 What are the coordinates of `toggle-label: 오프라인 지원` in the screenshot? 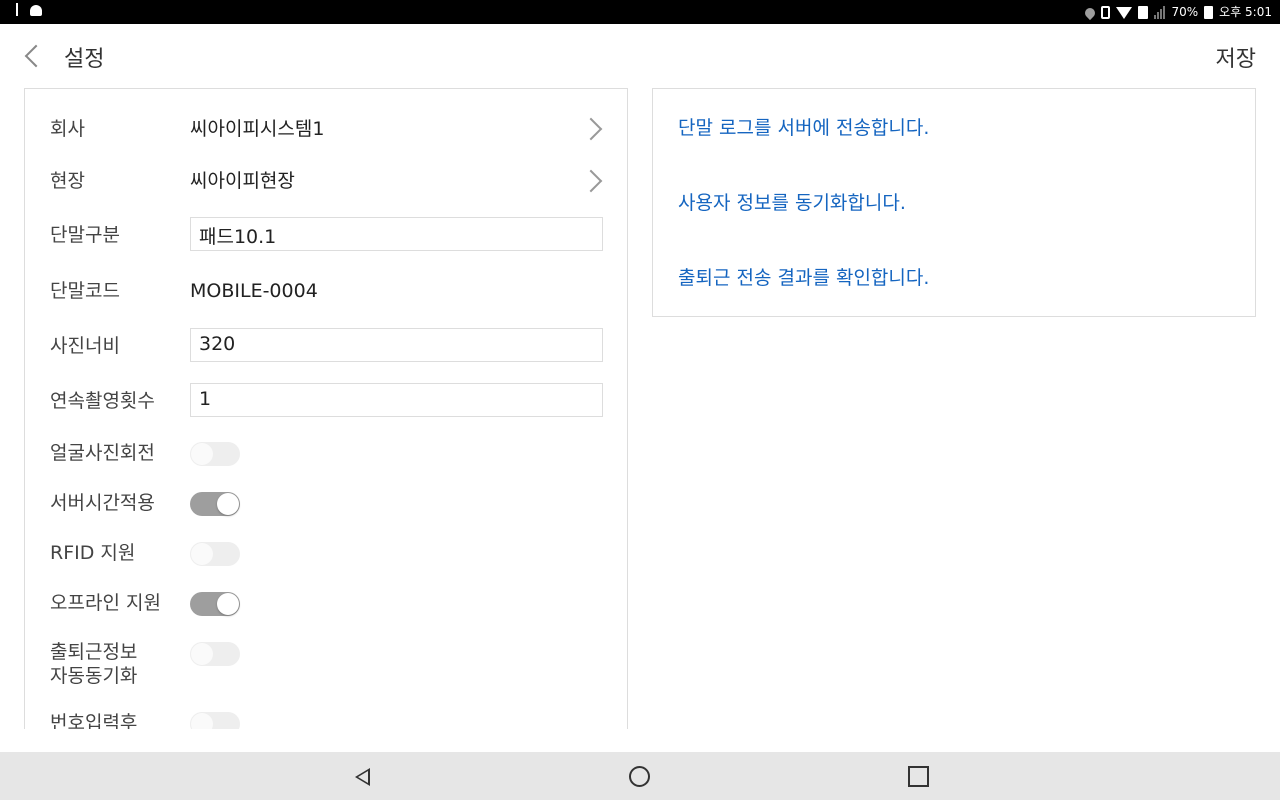 It's located at (105, 603).